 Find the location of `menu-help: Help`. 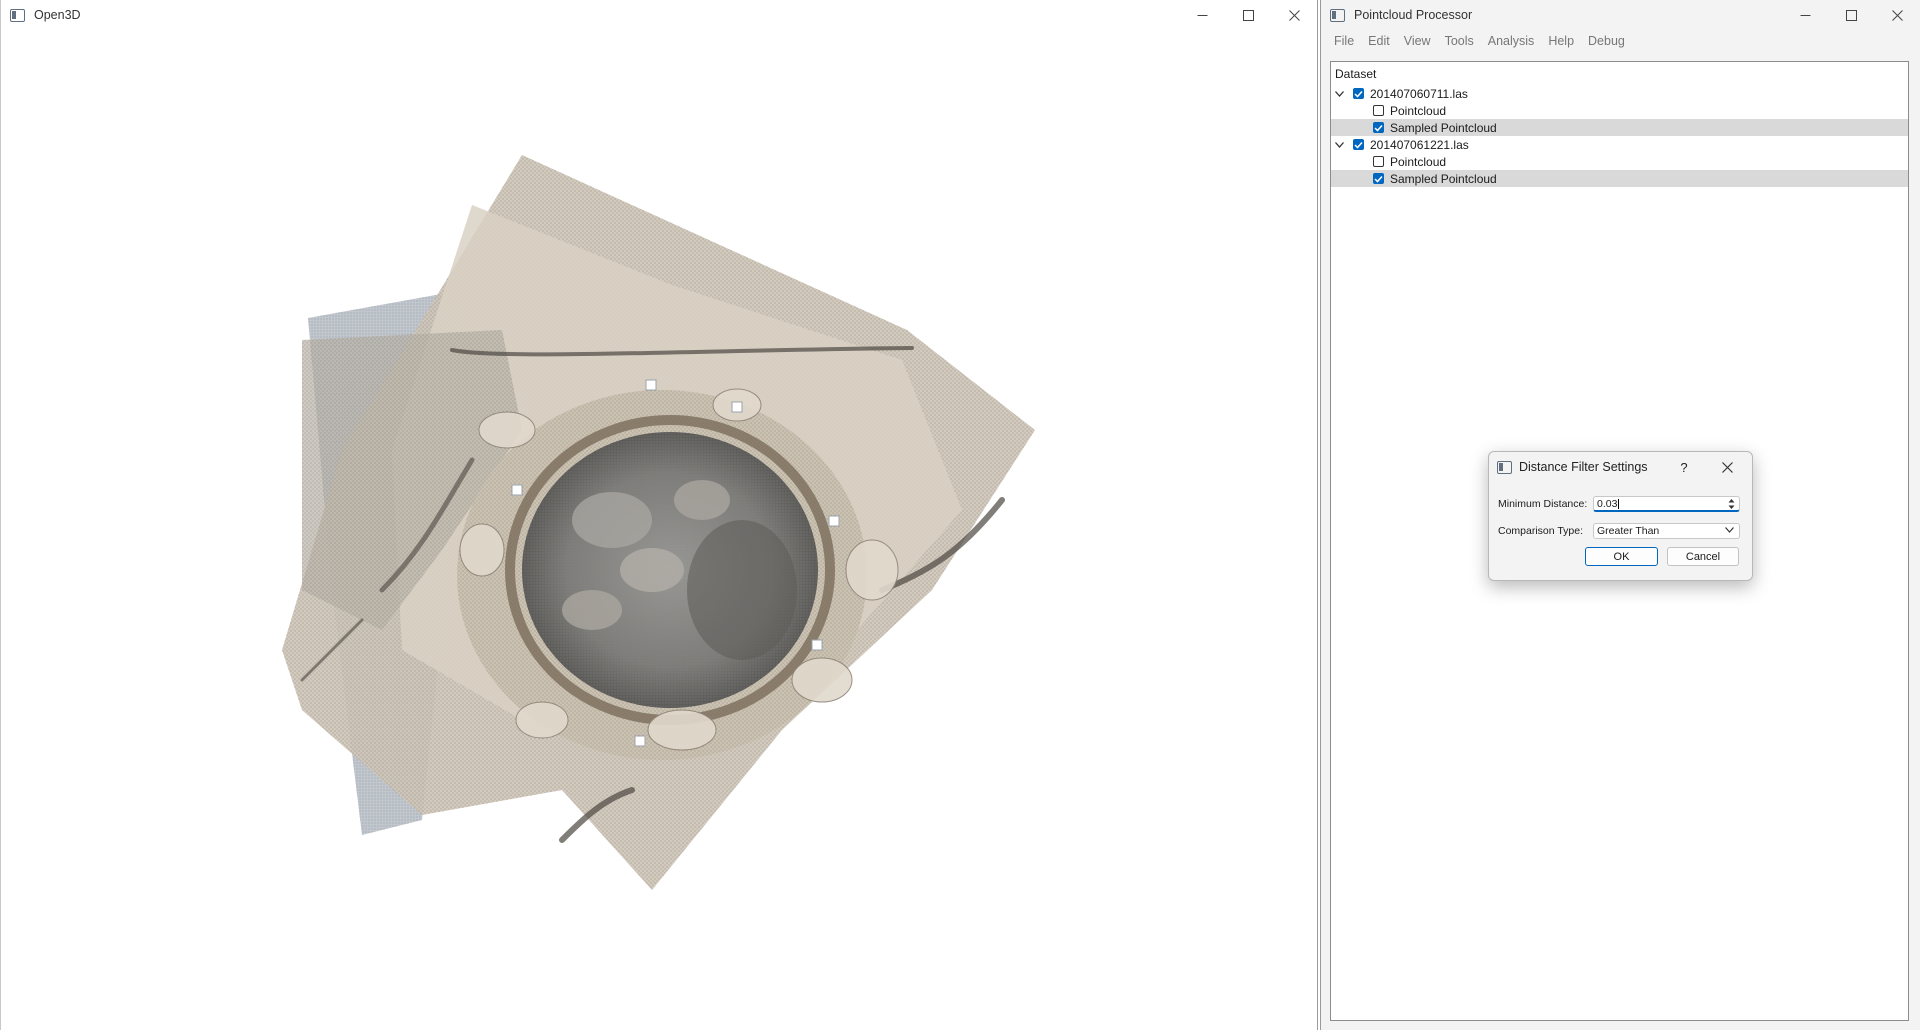

menu-help: Help is located at coordinates (1561, 41).